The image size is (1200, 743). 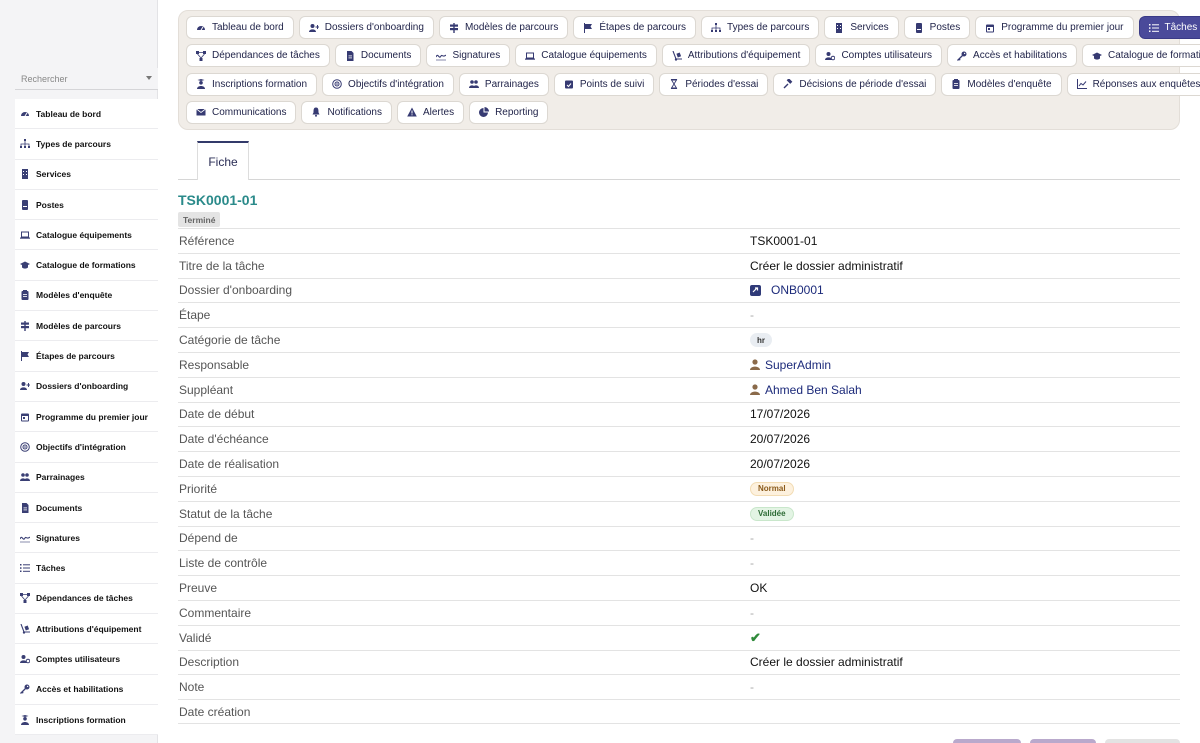 What do you see at coordinates (86, 538) in the screenshot?
I see `sidebar-item-signatures: Signatures` at bounding box center [86, 538].